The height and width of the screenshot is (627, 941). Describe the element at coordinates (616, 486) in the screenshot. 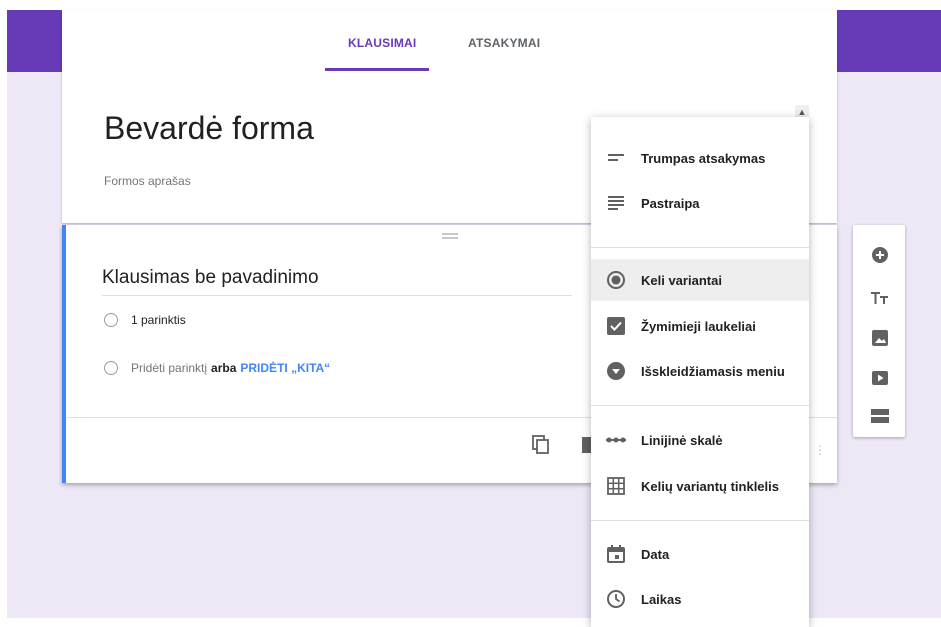

I see `grid-icon` at that location.